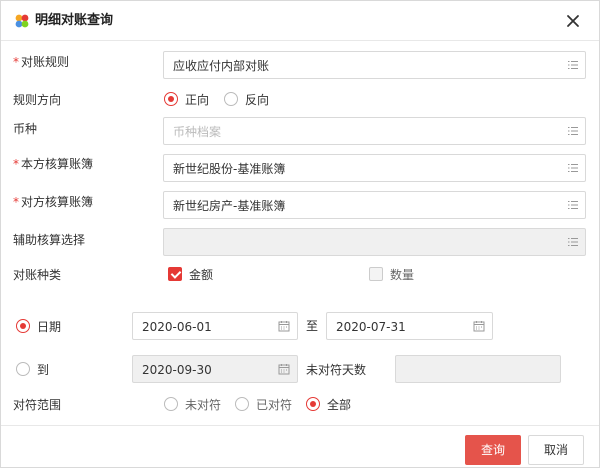 This screenshot has height=468, width=600. Describe the element at coordinates (300, 21) in the screenshot. I see `dialog-header: 明细对账查询` at that location.